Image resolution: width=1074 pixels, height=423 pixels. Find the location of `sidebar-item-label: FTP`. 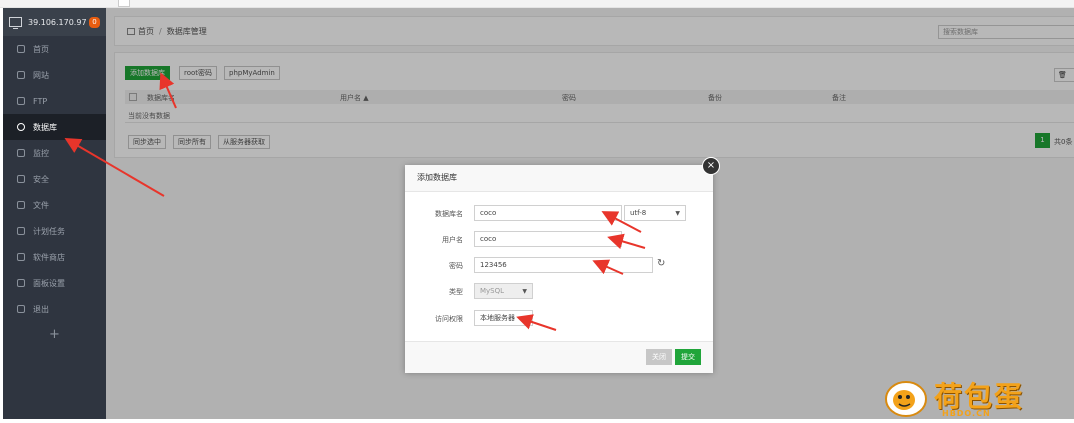

sidebar-item-label: FTP is located at coordinates (40, 101).